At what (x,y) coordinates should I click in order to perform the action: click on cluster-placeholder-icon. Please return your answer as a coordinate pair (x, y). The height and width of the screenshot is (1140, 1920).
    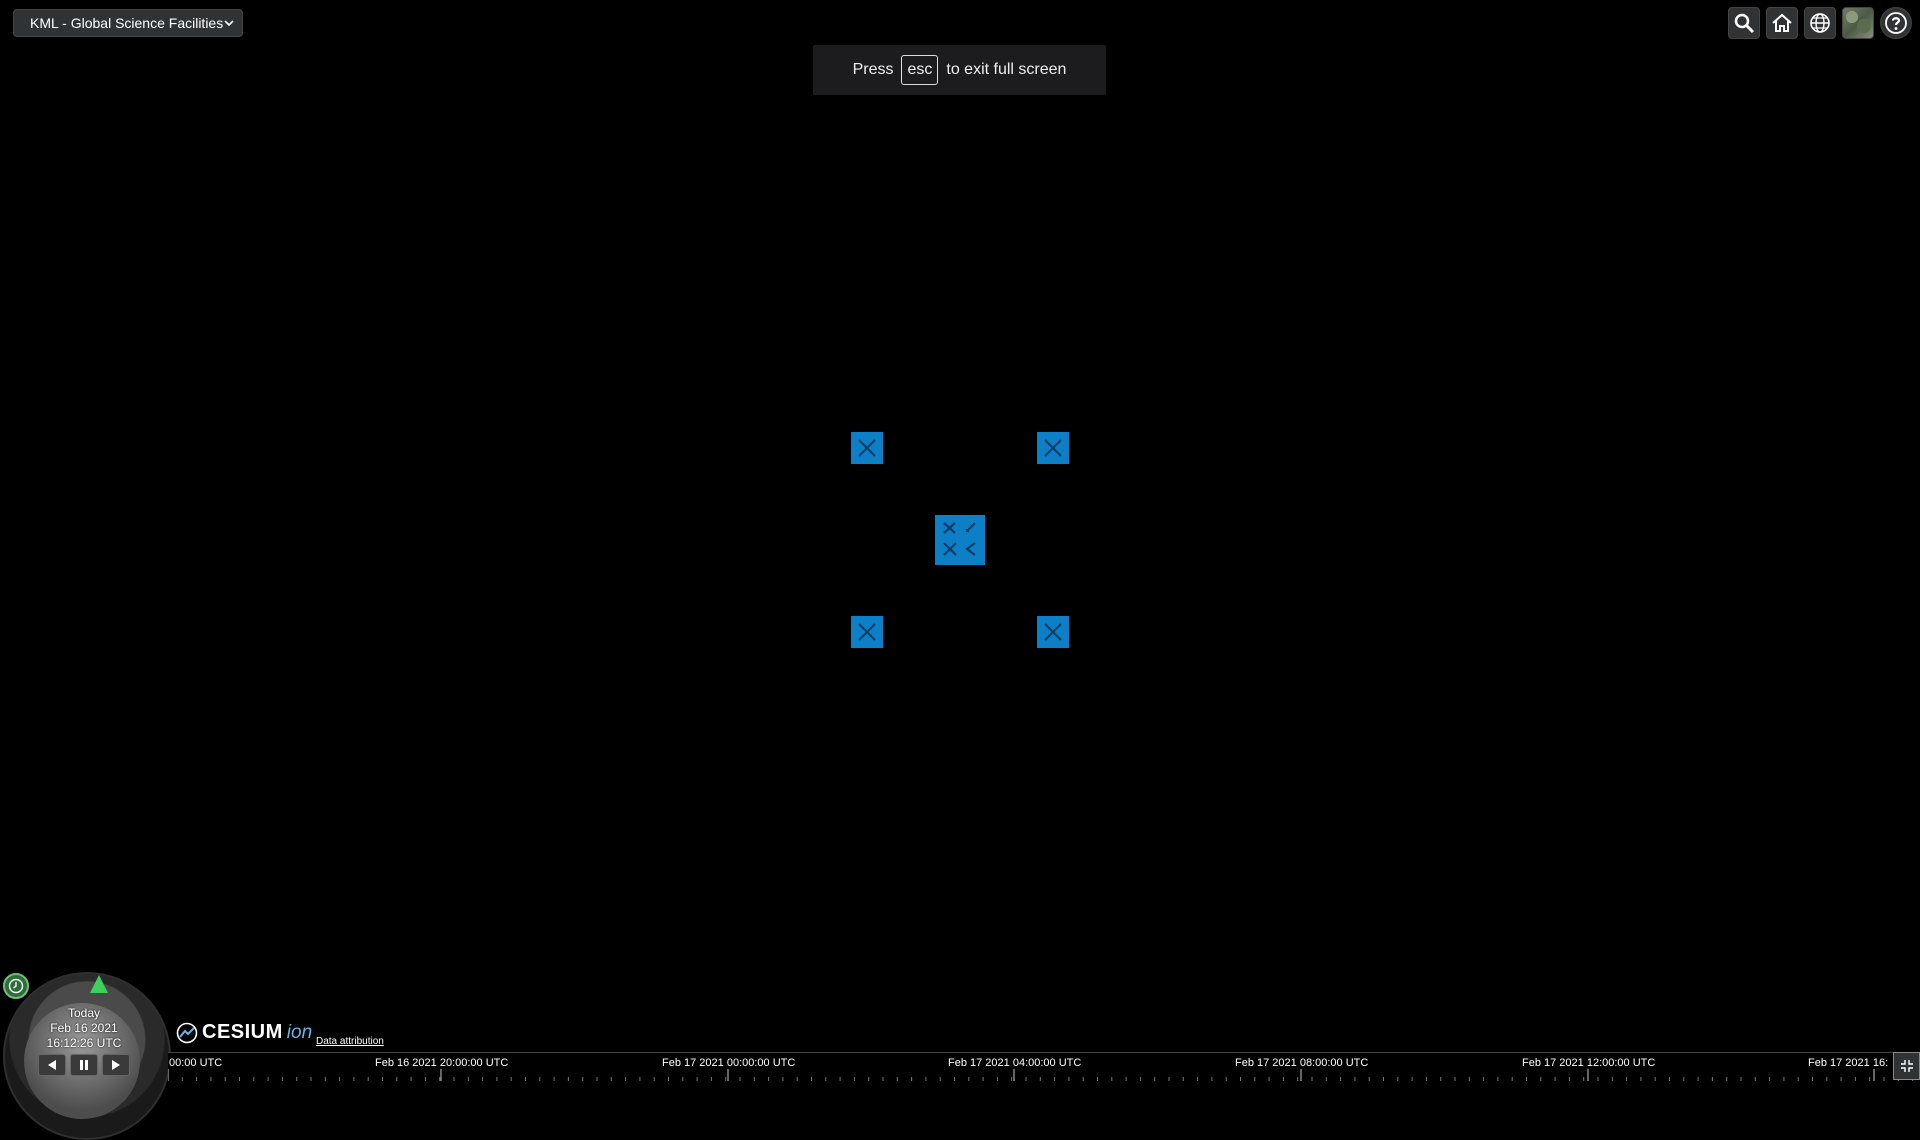
    Looking at the image, I should click on (960, 540).